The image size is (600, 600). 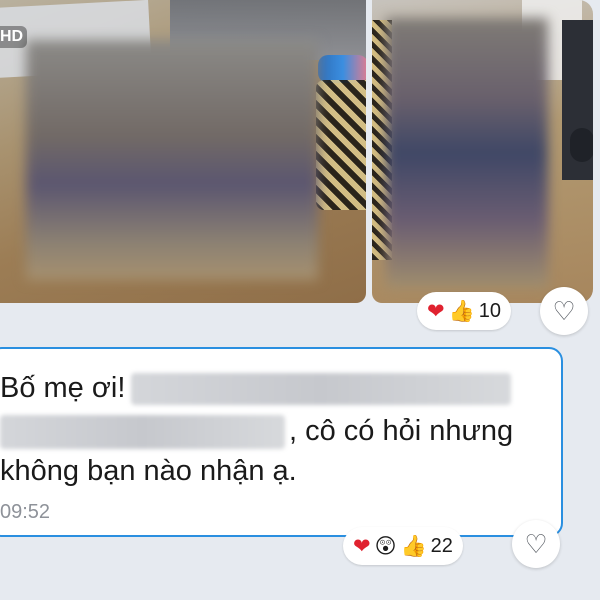 What do you see at coordinates (441, 545) in the screenshot?
I see `reaction-count: 22` at bounding box center [441, 545].